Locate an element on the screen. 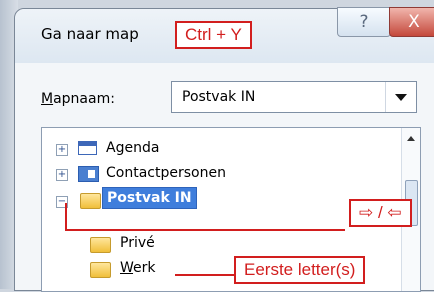  first-letter-callout: Eerste letter(s) is located at coordinates (300, 270).